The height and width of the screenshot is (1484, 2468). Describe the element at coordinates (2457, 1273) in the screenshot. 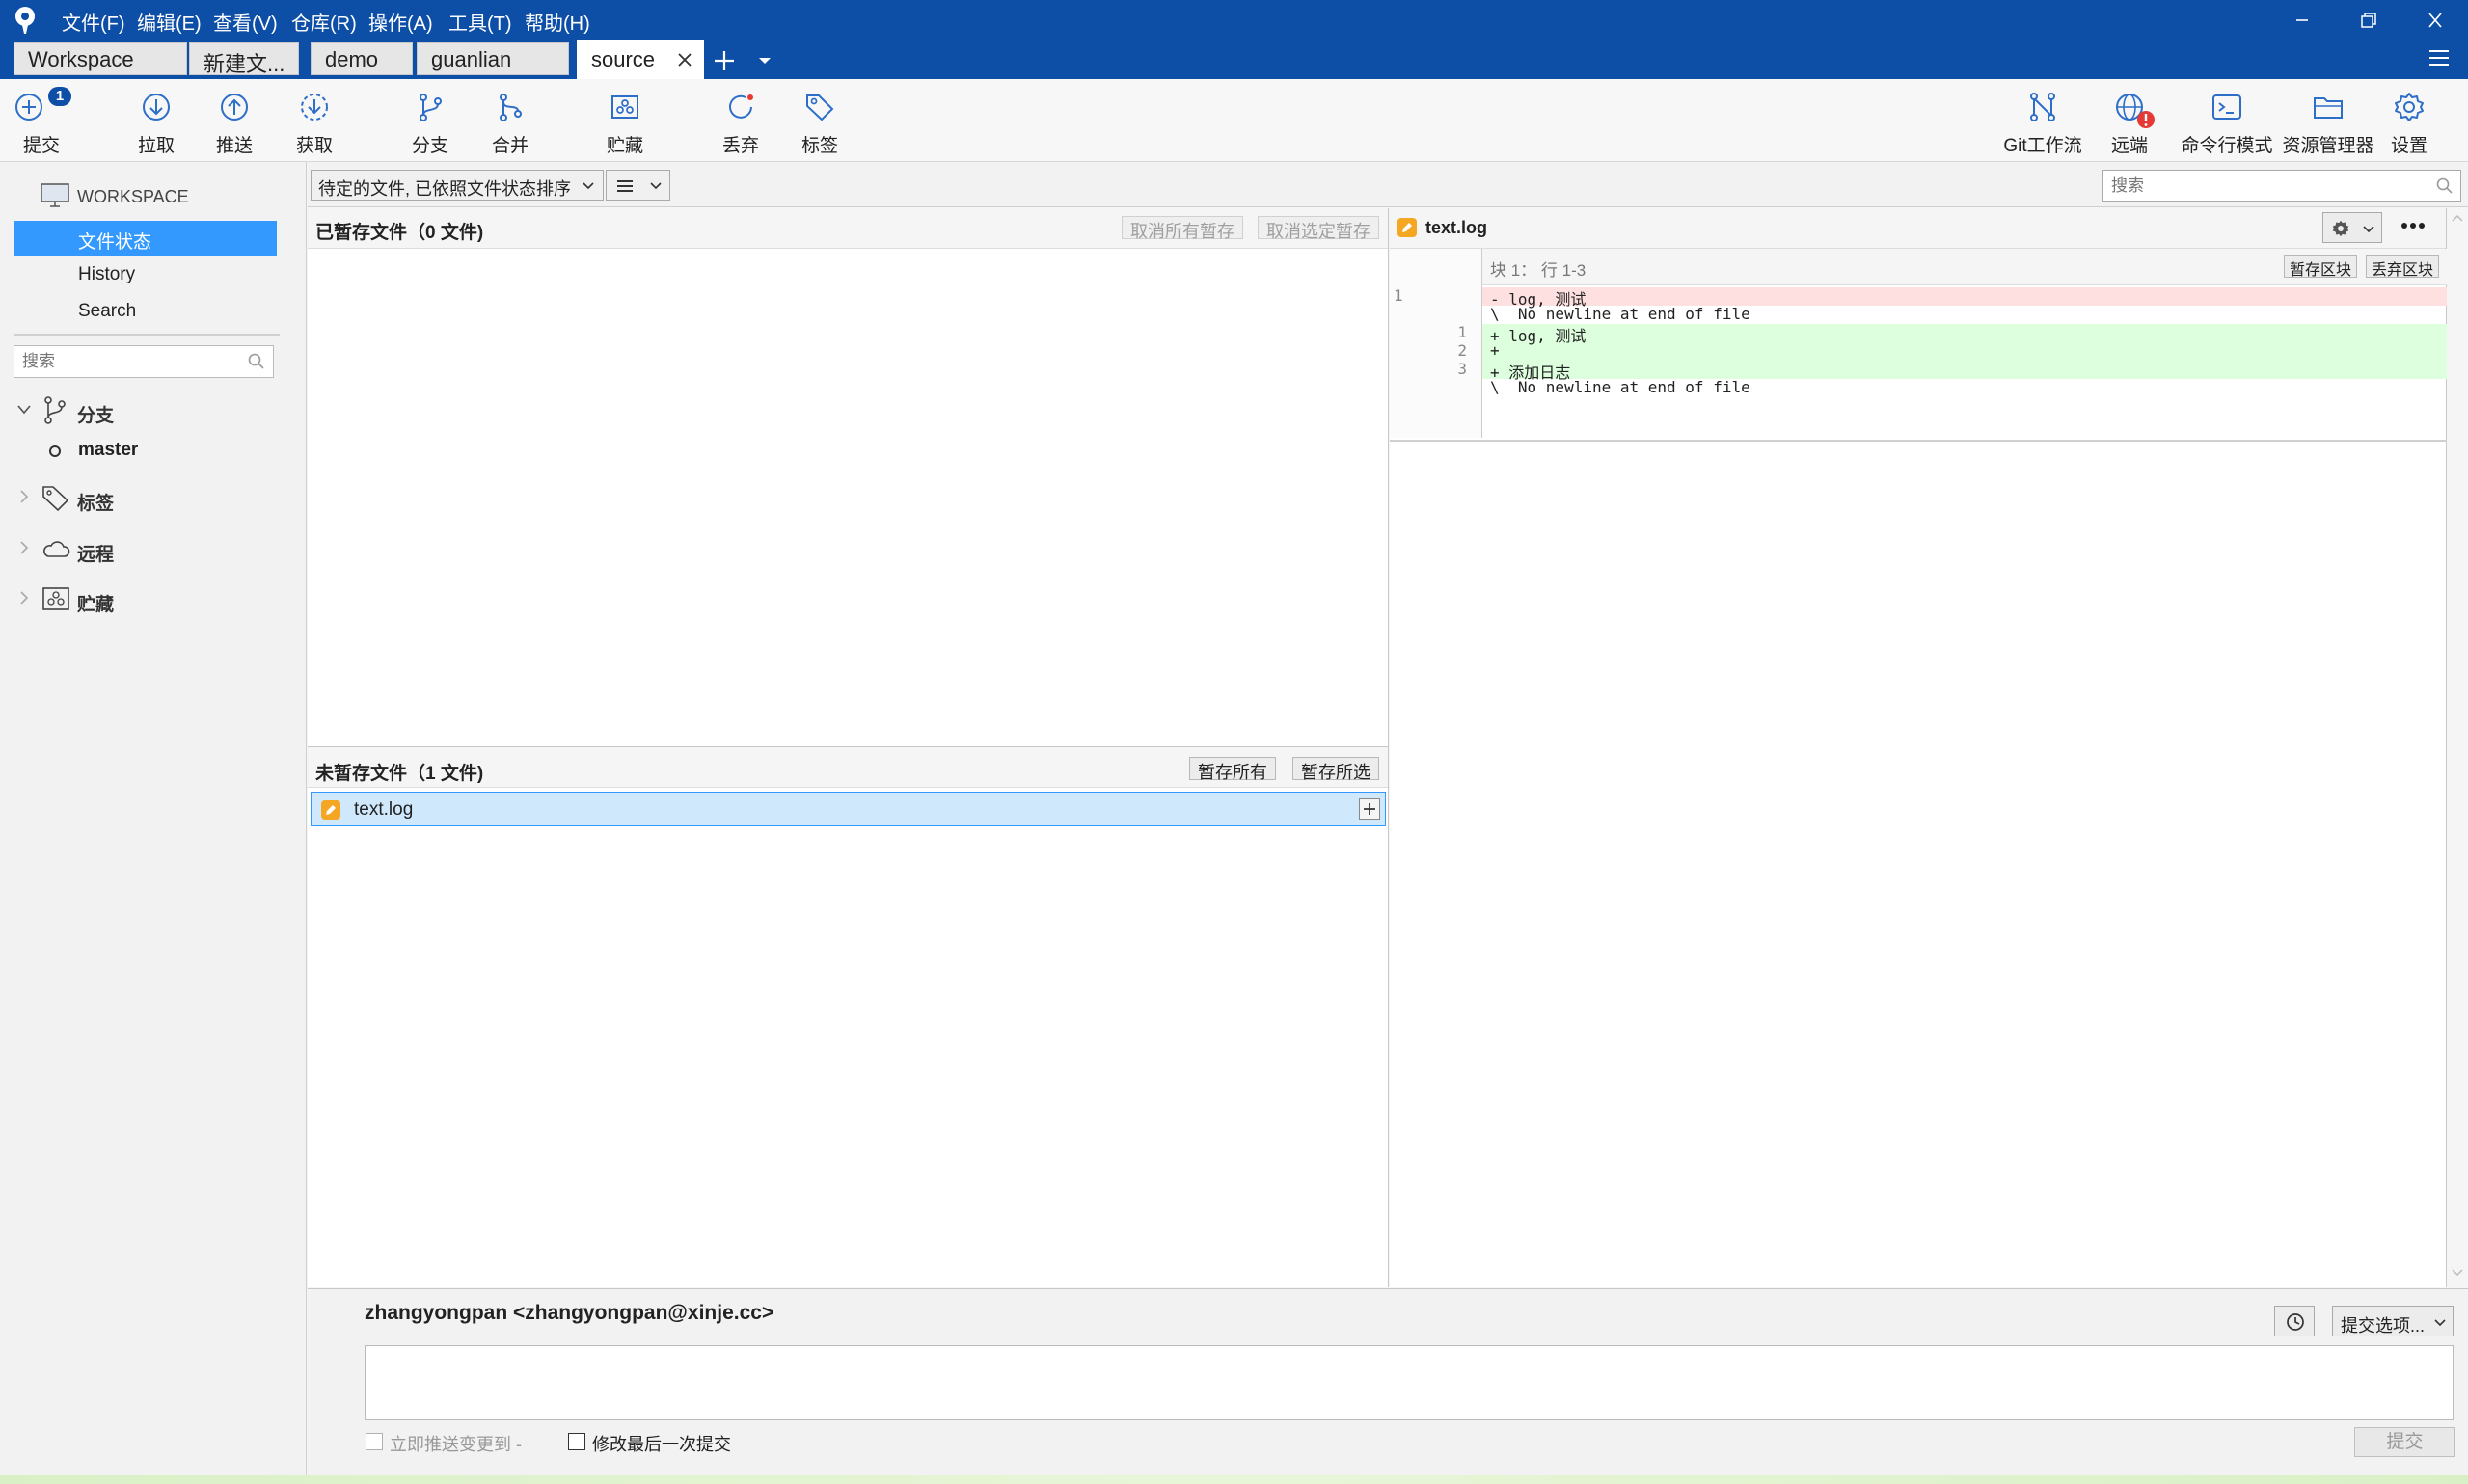

I see `scroll-down-icon` at that location.